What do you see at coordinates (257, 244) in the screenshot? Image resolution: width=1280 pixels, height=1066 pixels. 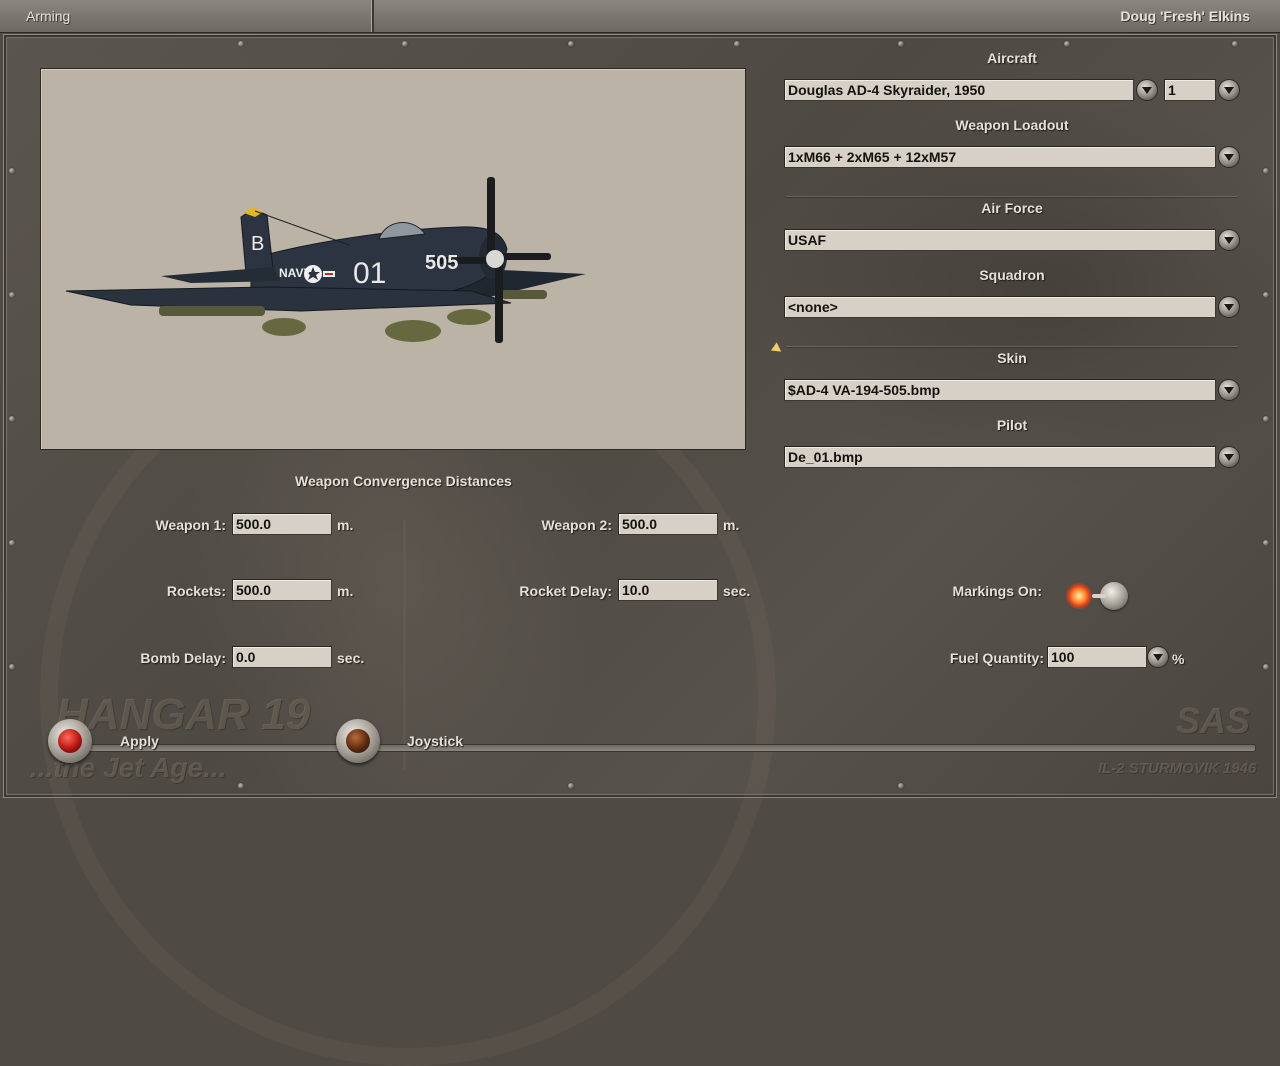 I see `aircraft-tail-letter: B` at bounding box center [257, 244].